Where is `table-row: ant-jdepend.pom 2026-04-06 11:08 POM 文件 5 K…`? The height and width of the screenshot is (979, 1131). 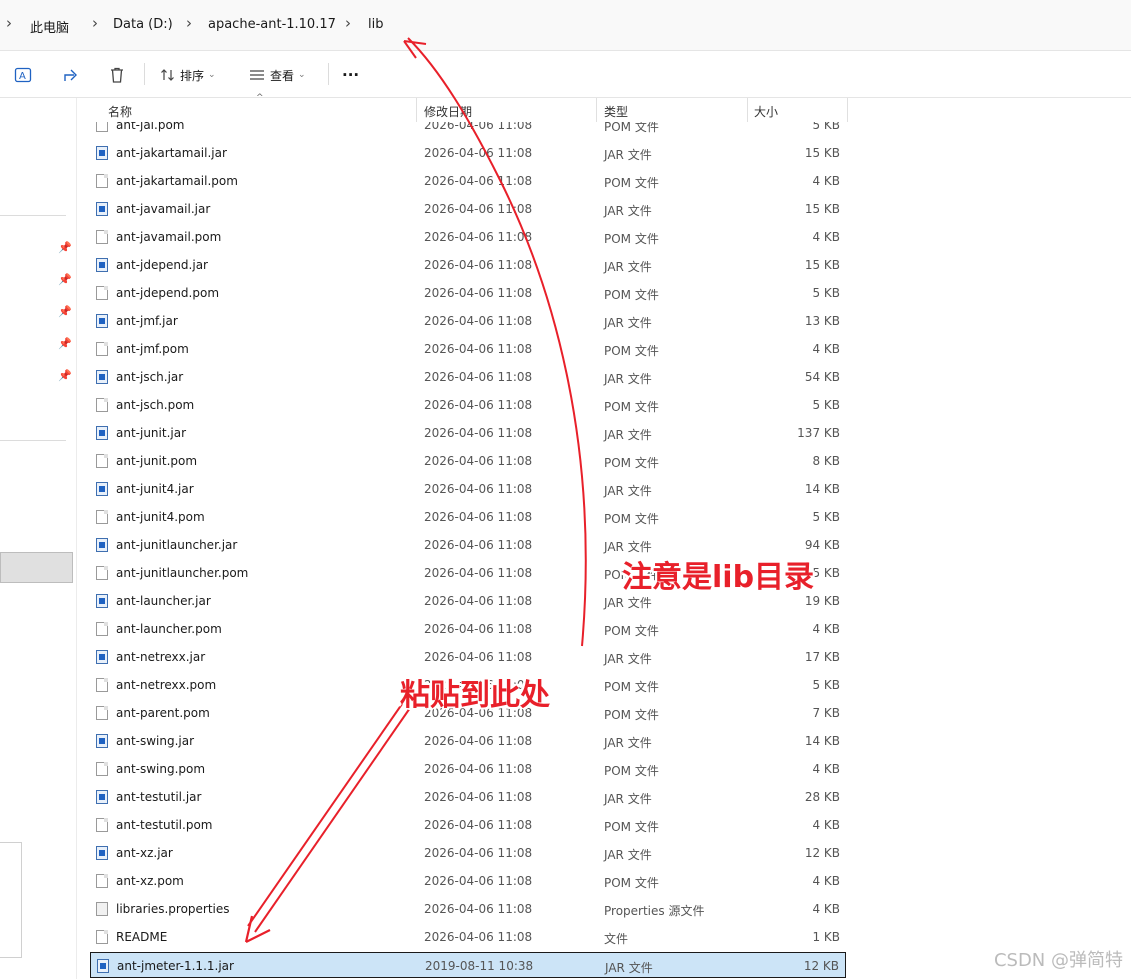 table-row: ant-jdepend.pom 2026-04-06 11:08 POM 文件 5 K… is located at coordinates (468, 293).